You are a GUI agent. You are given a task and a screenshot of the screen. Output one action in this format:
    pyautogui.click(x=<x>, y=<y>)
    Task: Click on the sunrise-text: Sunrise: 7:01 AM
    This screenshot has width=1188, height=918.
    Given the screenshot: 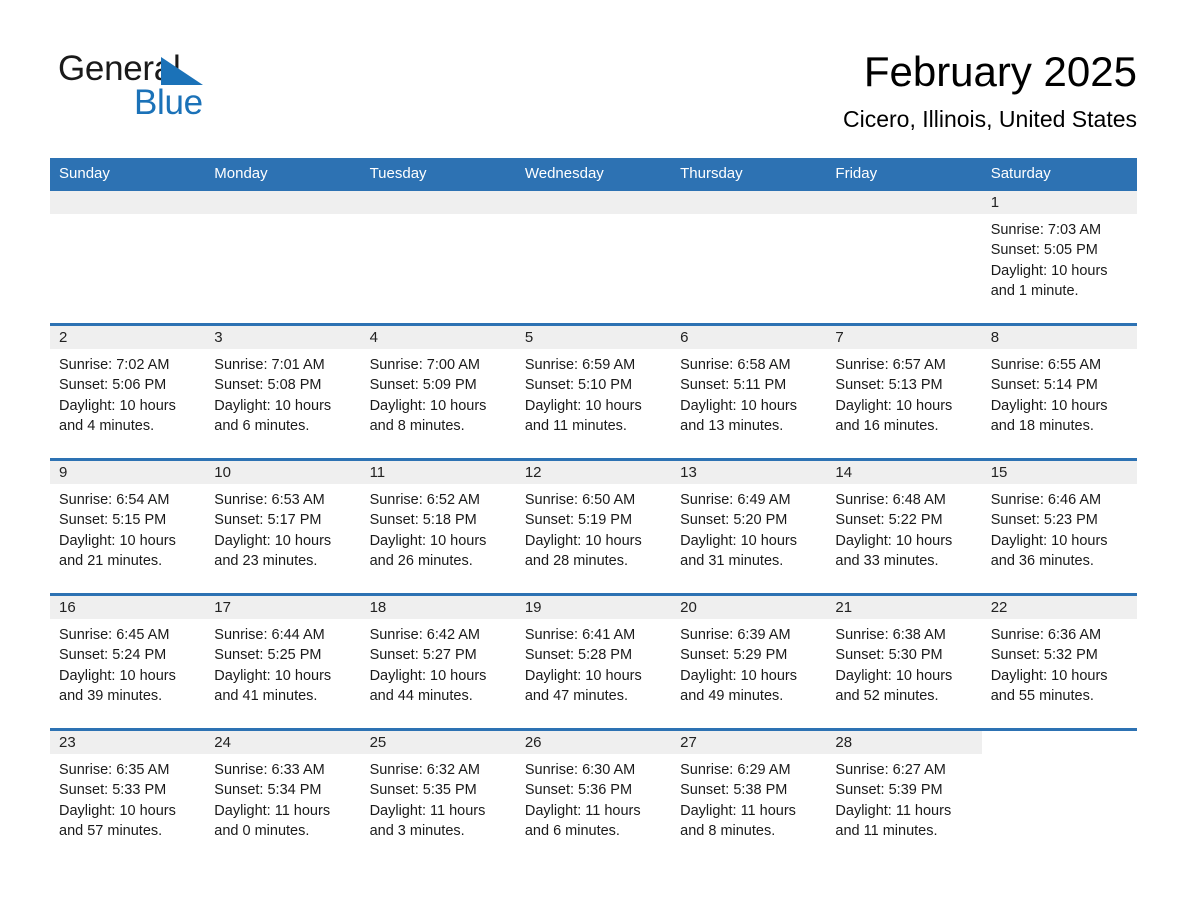 What is the action you would take?
    pyautogui.click(x=269, y=365)
    